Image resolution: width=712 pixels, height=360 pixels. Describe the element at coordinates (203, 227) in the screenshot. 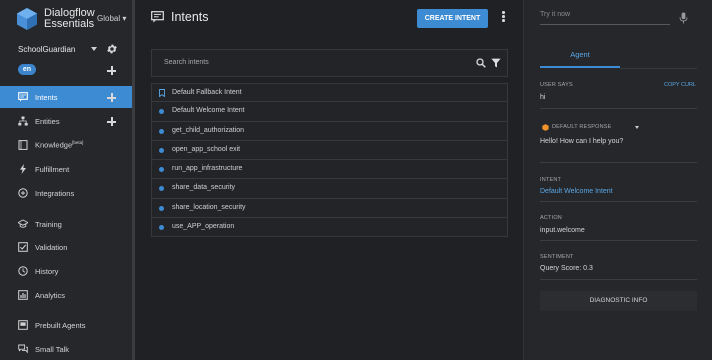

I see `intent-name: use_APP_operation` at that location.